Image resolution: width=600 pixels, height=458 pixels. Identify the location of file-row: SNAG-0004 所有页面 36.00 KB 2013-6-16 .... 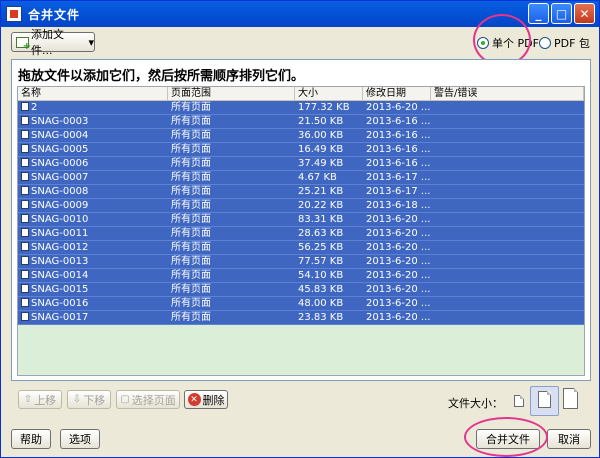
(301, 136).